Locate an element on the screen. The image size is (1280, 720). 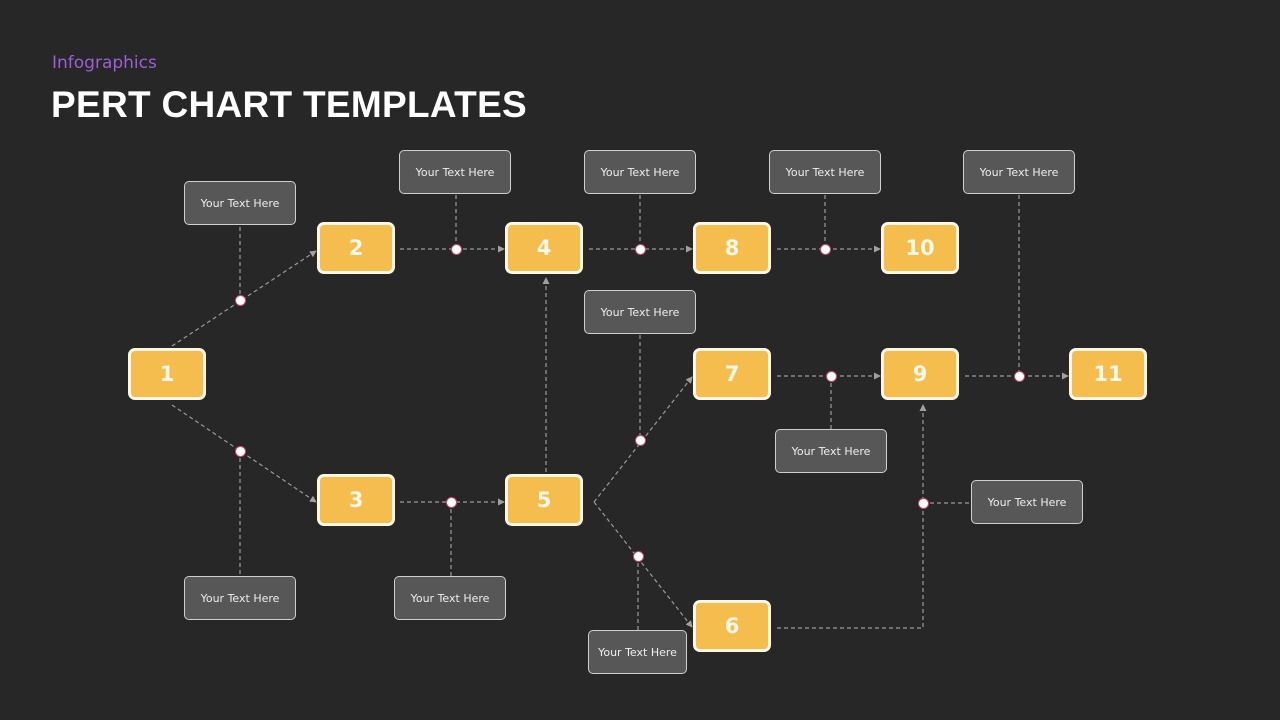
note-label-1-3: Your Text Here is located at coordinates (240, 598).